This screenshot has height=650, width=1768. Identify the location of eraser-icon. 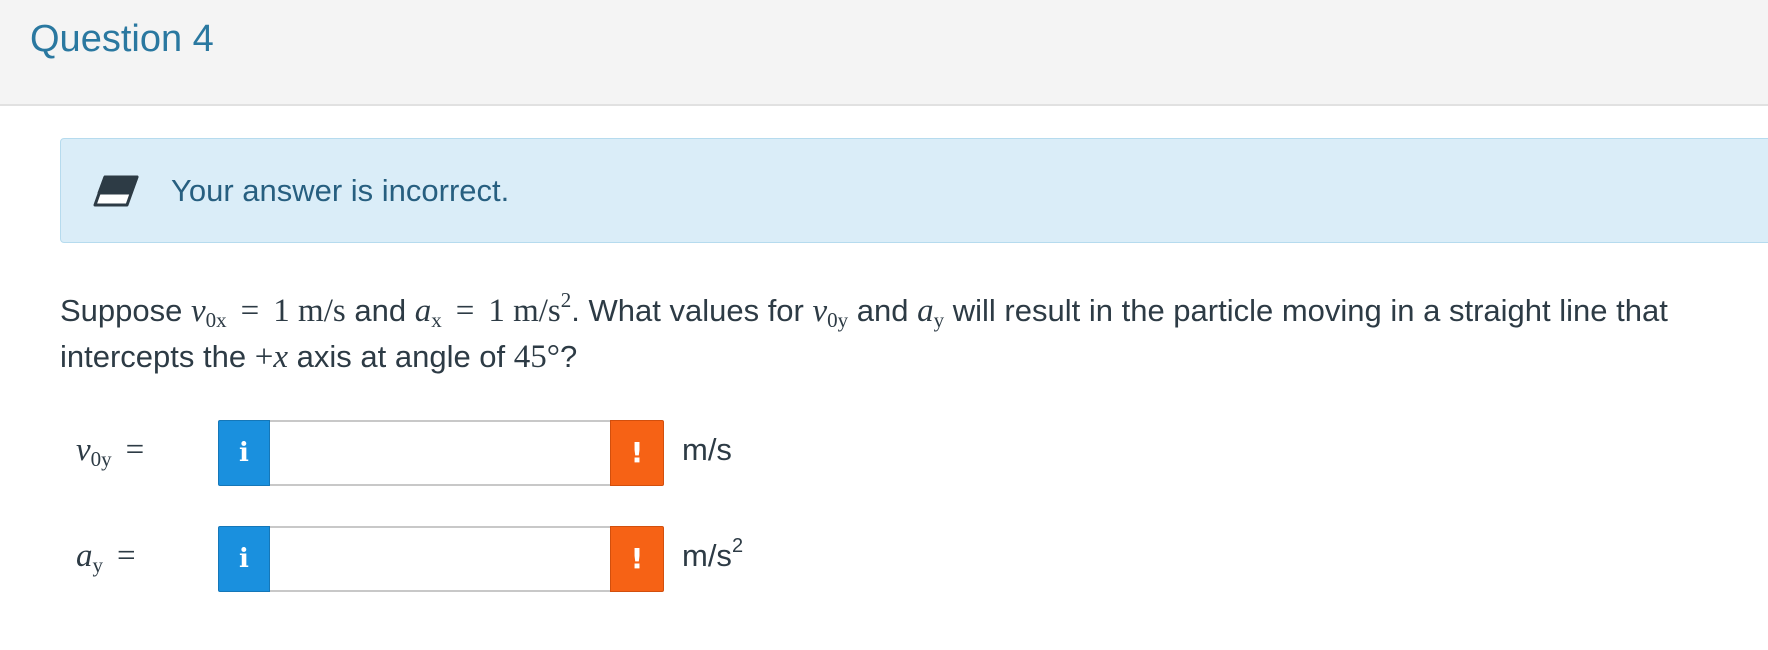
(116, 191).